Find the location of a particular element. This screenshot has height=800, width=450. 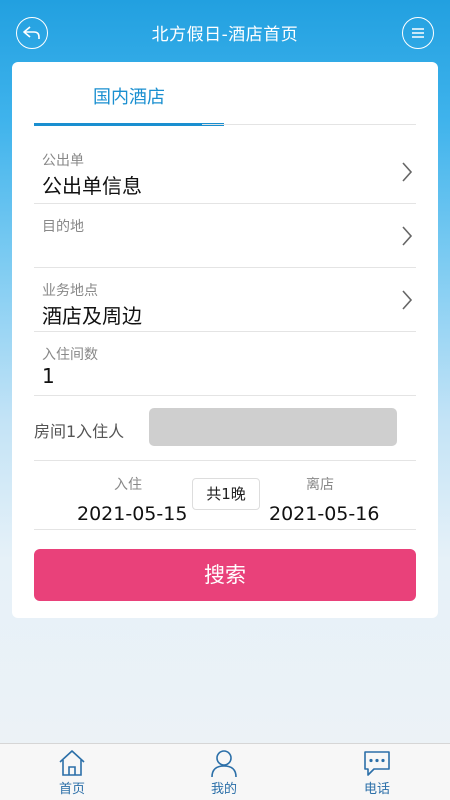

official-order-label: 公出单 is located at coordinates (63, 161).